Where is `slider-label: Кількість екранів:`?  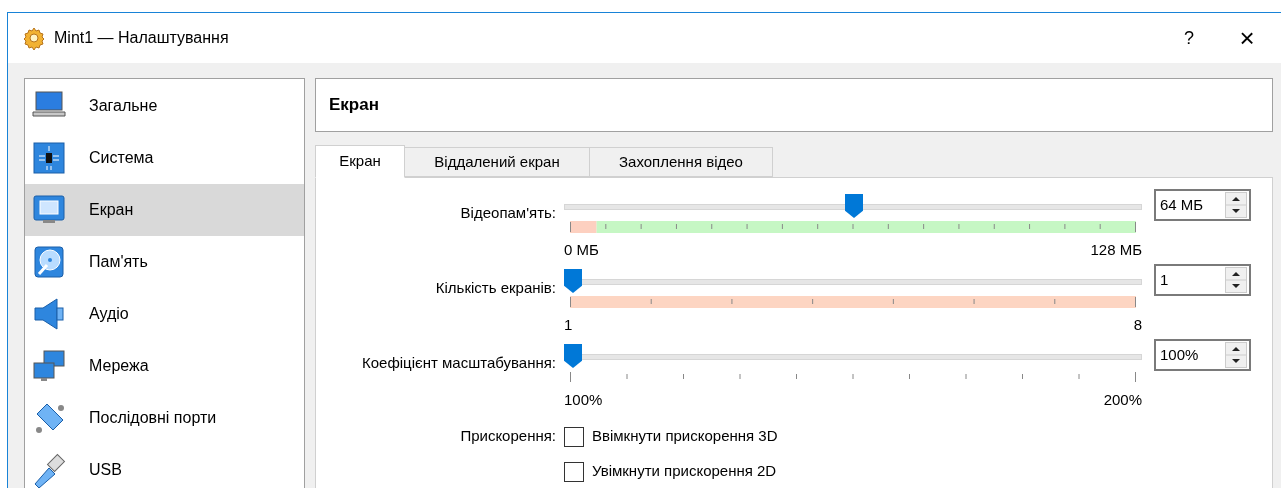
slider-label: Кількість екранів: is located at coordinates (495, 288).